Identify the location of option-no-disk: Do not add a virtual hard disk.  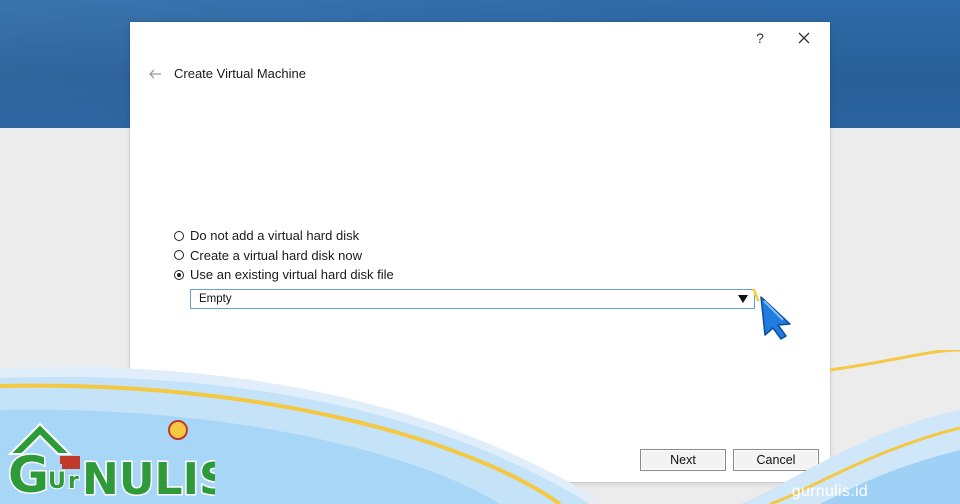
(284, 236).